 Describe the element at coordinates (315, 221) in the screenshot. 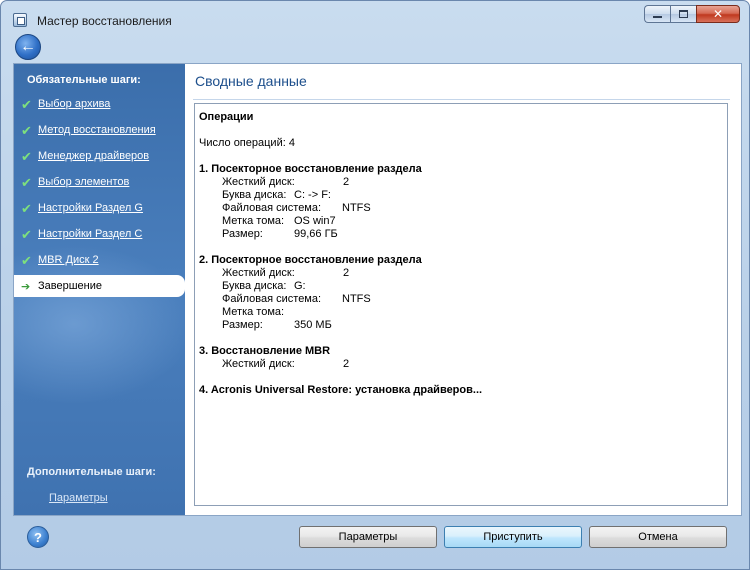

I see `volume-value: OS win7` at that location.